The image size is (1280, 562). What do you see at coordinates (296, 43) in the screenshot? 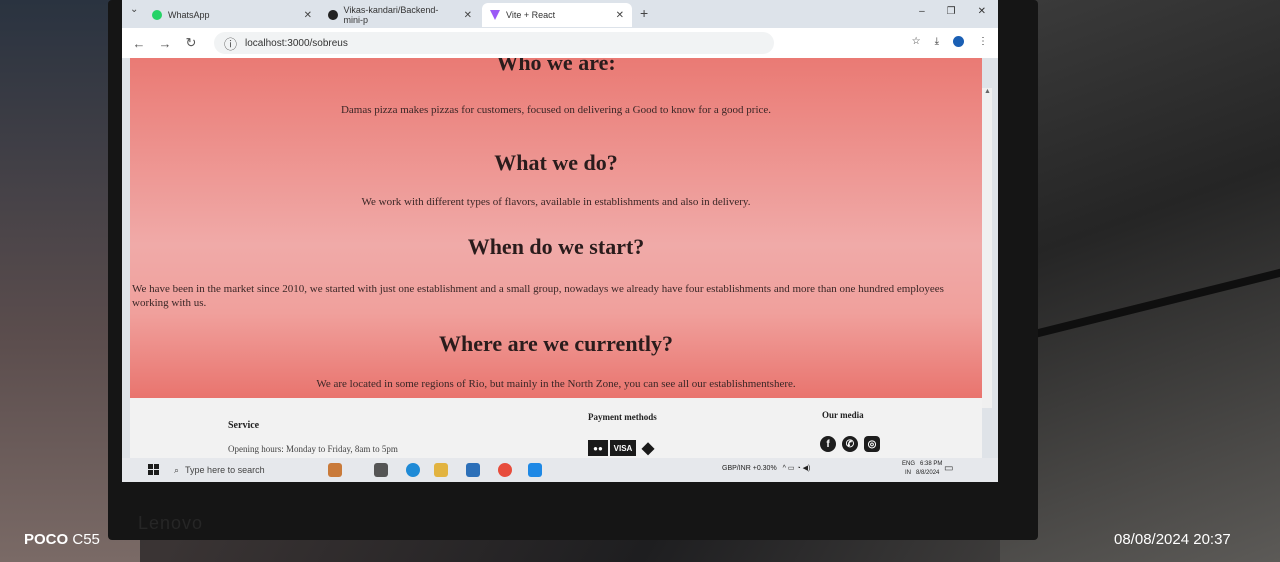
I see `url-text: localhost:3000/sobreus` at bounding box center [296, 43].